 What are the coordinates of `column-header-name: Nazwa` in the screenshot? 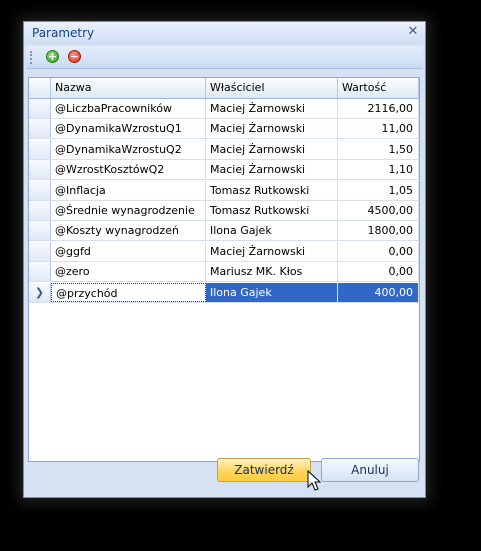 It's located at (128, 88).